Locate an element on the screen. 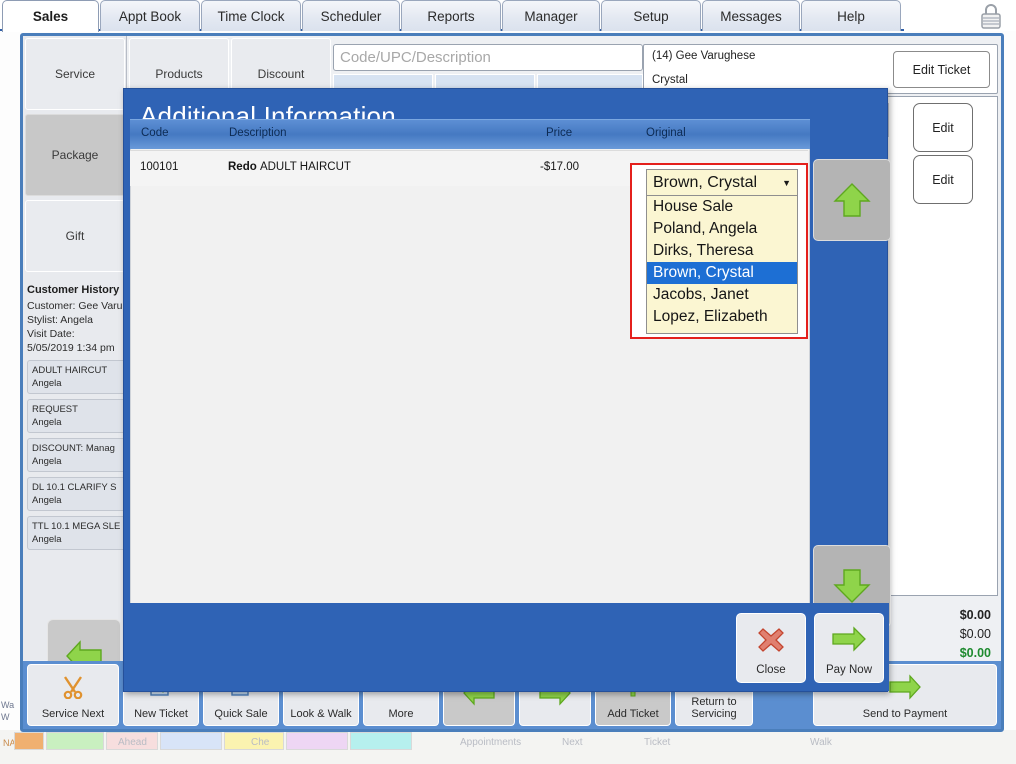 This screenshot has height=764, width=1016. background-text-wa: Wa is located at coordinates (8, 705).